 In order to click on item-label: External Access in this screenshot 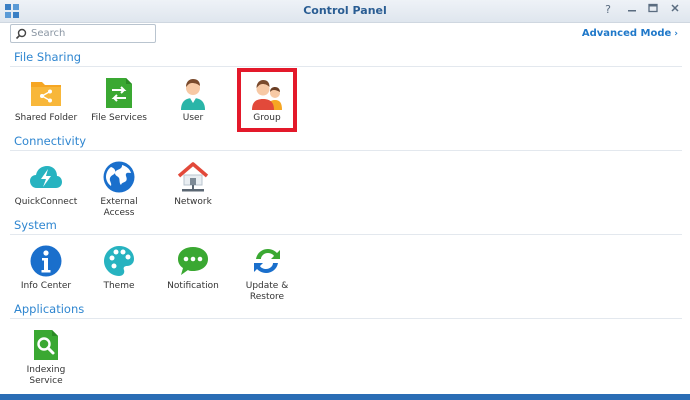, I will do `click(119, 207)`.